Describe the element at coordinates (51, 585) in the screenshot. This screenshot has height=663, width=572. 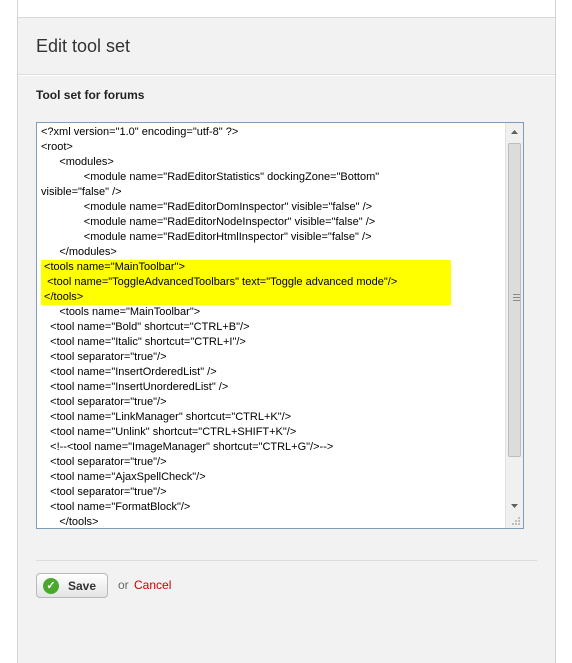
I see `check-icon: ✓` at that location.